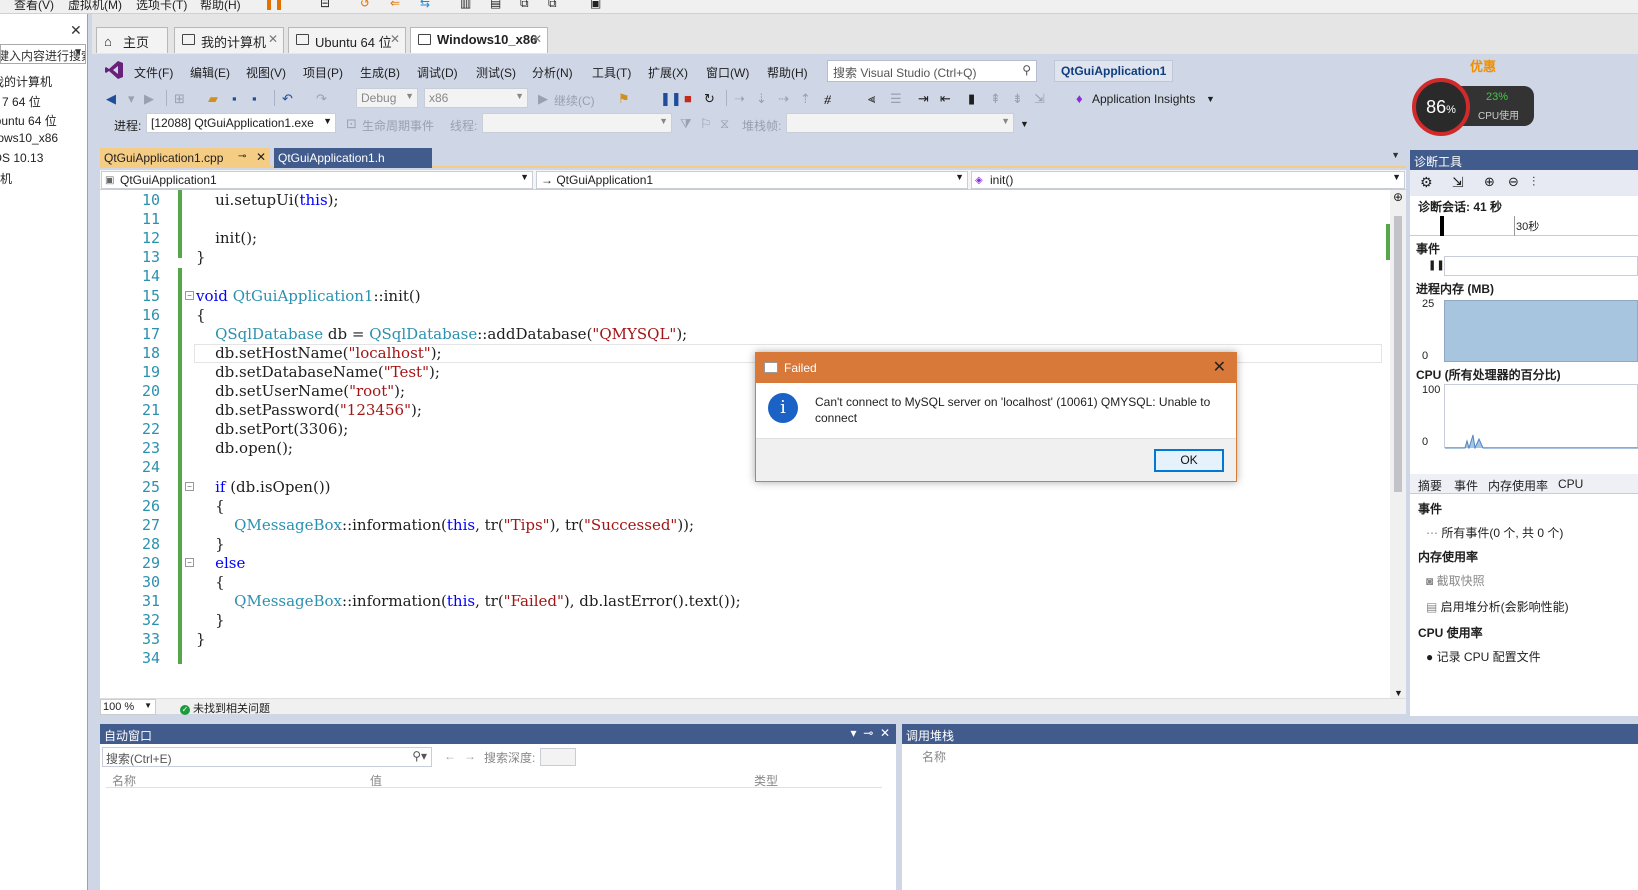 This screenshot has height=890, width=1638. Describe the element at coordinates (671, 99) in the screenshot. I see `break-all-icon: ❚❚` at that location.